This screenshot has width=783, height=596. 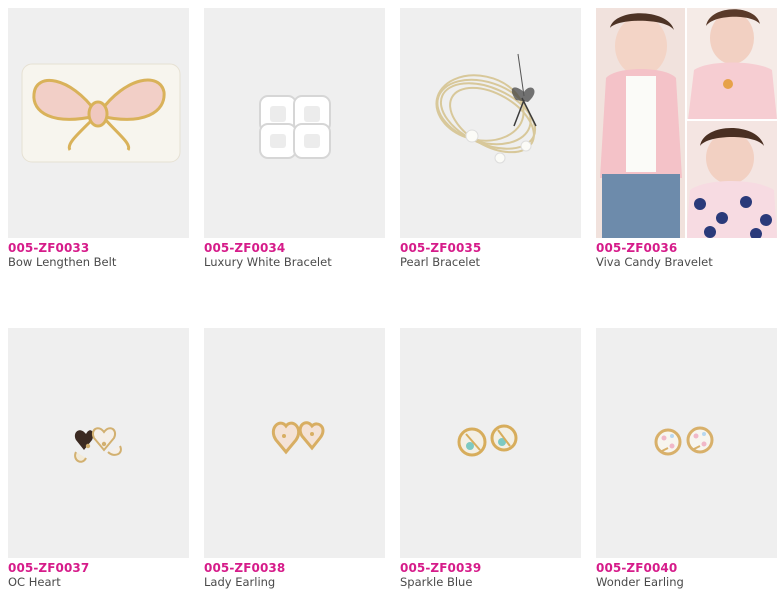 I want to click on white-bracelet-icon, so click(x=295, y=127).